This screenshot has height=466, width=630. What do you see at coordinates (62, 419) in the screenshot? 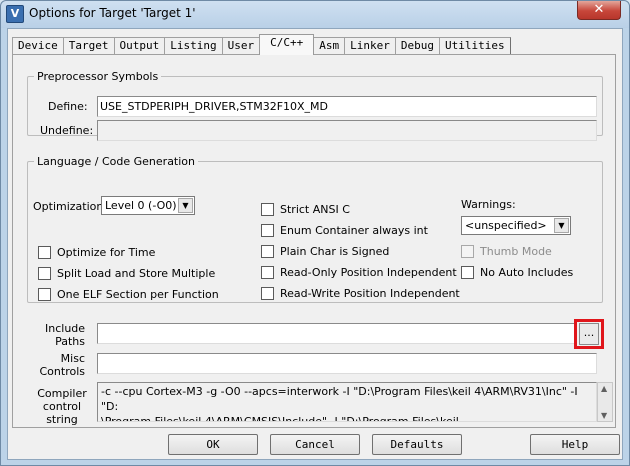
I see `compiler-label-line: string` at bounding box center [62, 419].